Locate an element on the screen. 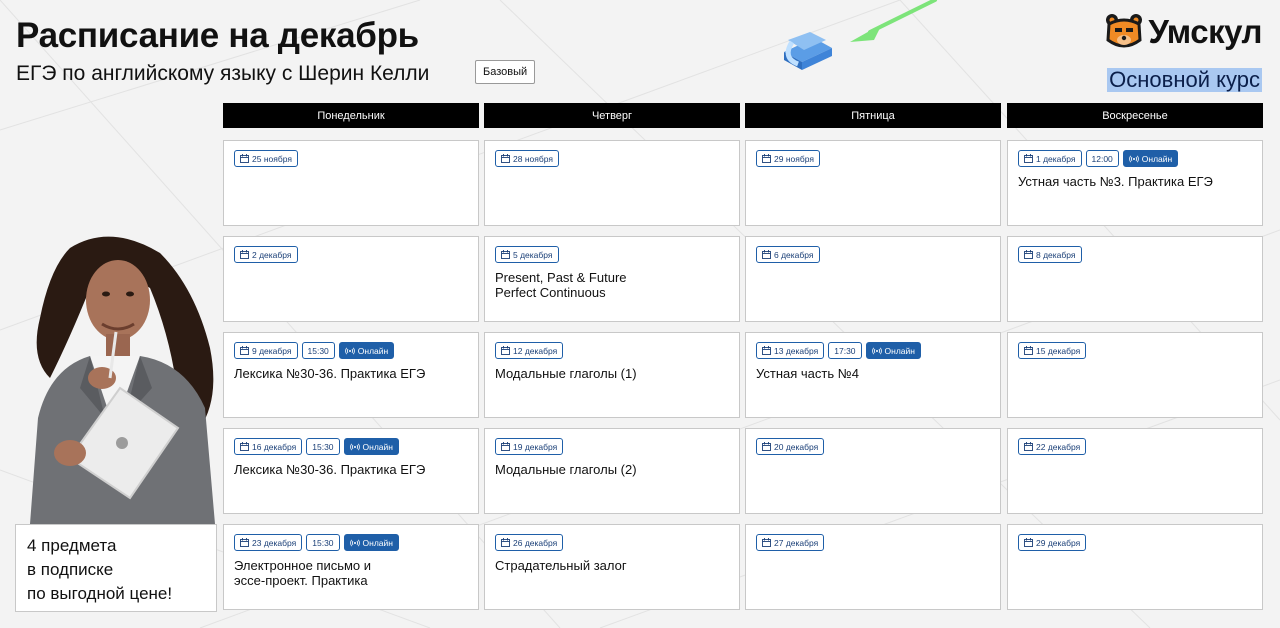  lesson-title: Устная часть №3. Практика ЕГЭ is located at coordinates (1115, 181).